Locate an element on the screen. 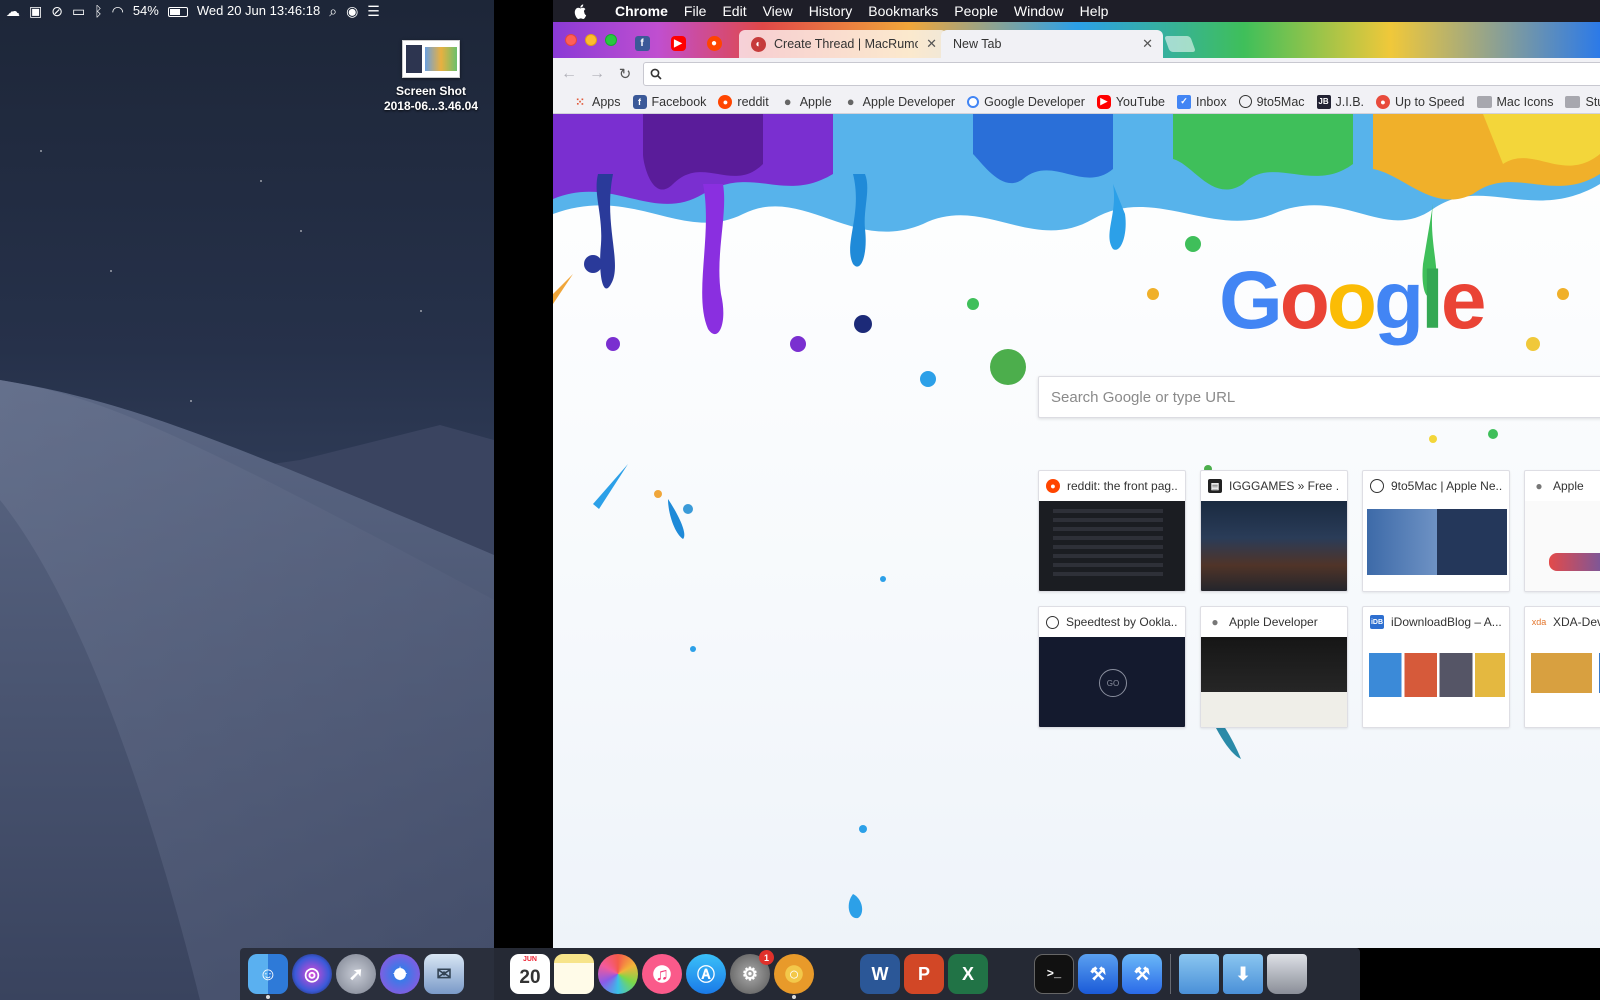  google-logo-letter: g is located at coordinates (1398, 300).